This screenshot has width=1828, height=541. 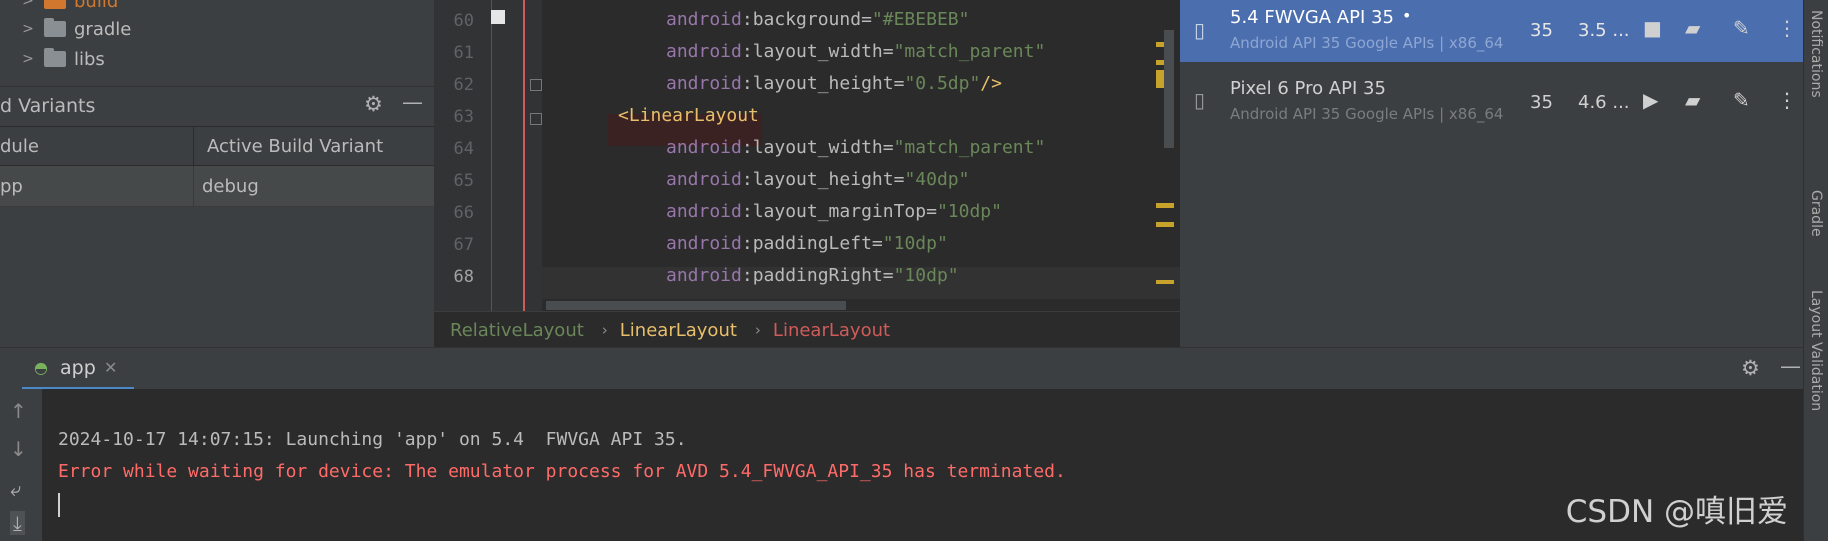 What do you see at coordinates (937, 179) in the screenshot?
I see `xml-value: "40dp"` at bounding box center [937, 179].